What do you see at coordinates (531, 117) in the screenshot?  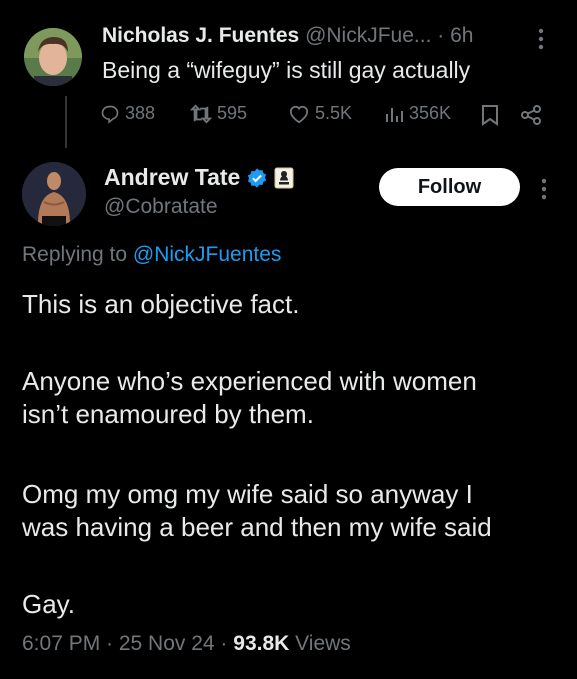 I see `share-icon` at bounding box center [531, 117].